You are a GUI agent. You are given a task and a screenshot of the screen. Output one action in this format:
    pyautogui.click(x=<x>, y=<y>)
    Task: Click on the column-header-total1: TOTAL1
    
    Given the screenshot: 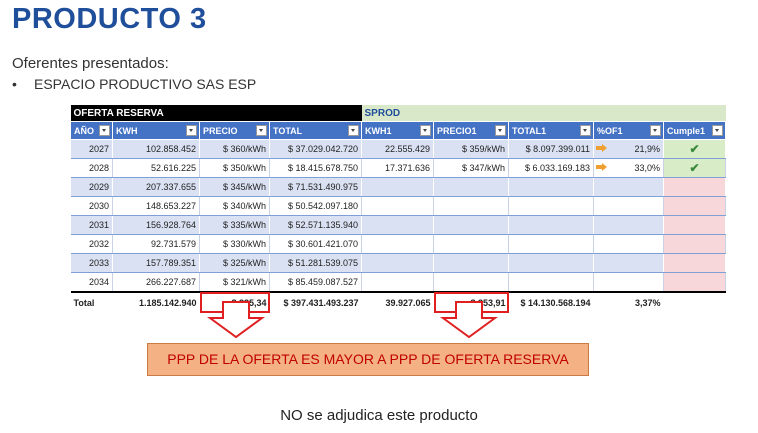 What is the action you would take?
    pyautogui.click(x=551, y=130)
    